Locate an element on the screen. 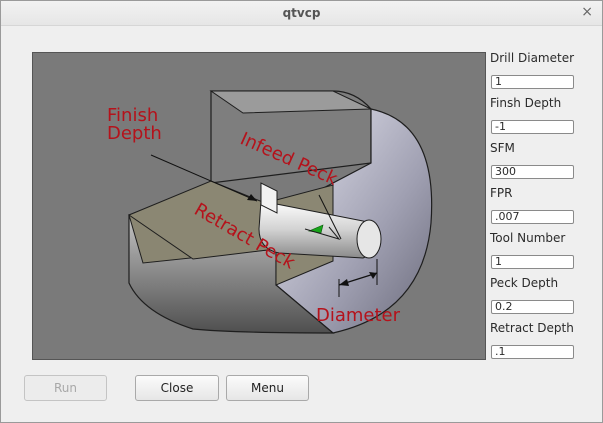 The width and height of the screenshot is (603, 423). title-bar: qtvcp × is located at coordinates (301, 13).